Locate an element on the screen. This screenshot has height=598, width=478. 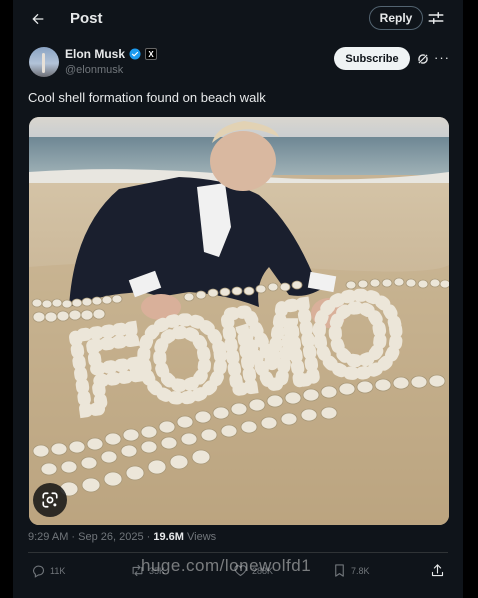
watermark-text: huge.com/lonewolfd1 is located at coordinates (226, 565).